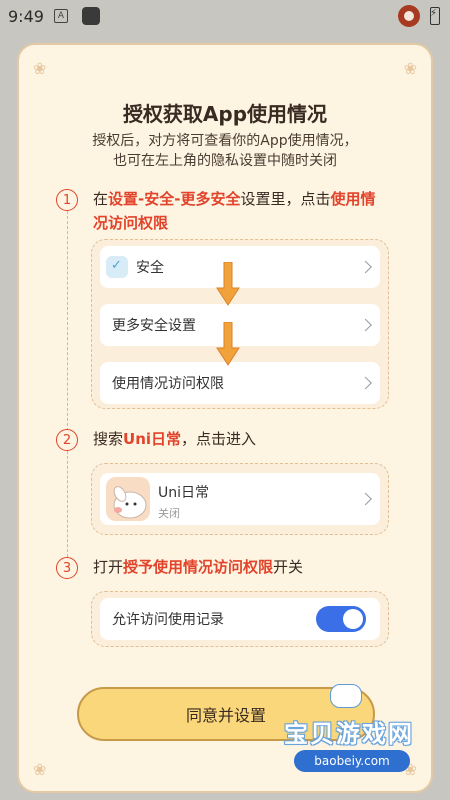 Image resolution: width=450 pixels, height=800 pixels. I want to click on step-text: ，点击进入, so click(219, 439).